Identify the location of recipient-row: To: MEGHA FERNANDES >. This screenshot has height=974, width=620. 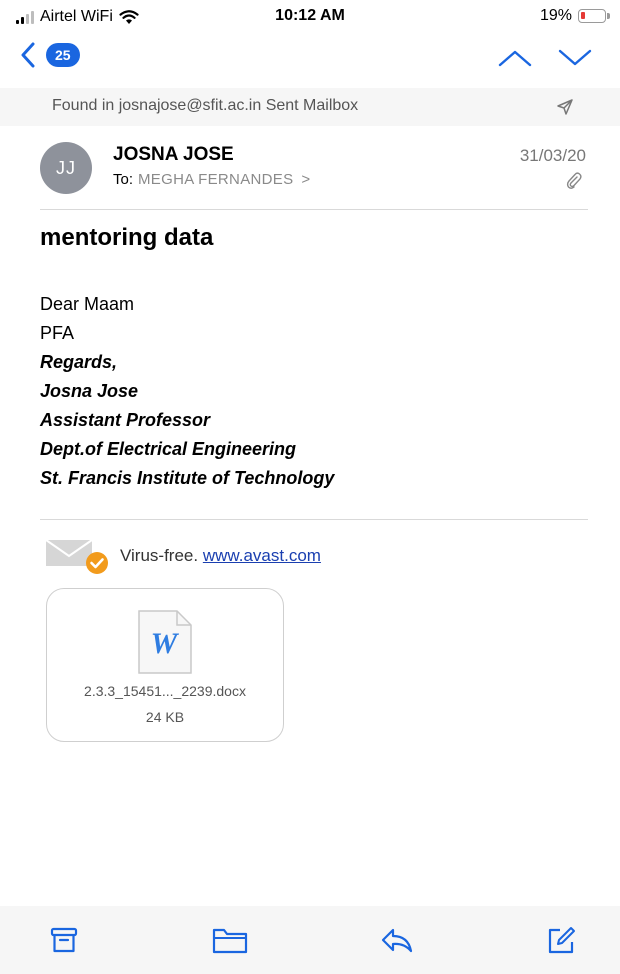
(211, 179).